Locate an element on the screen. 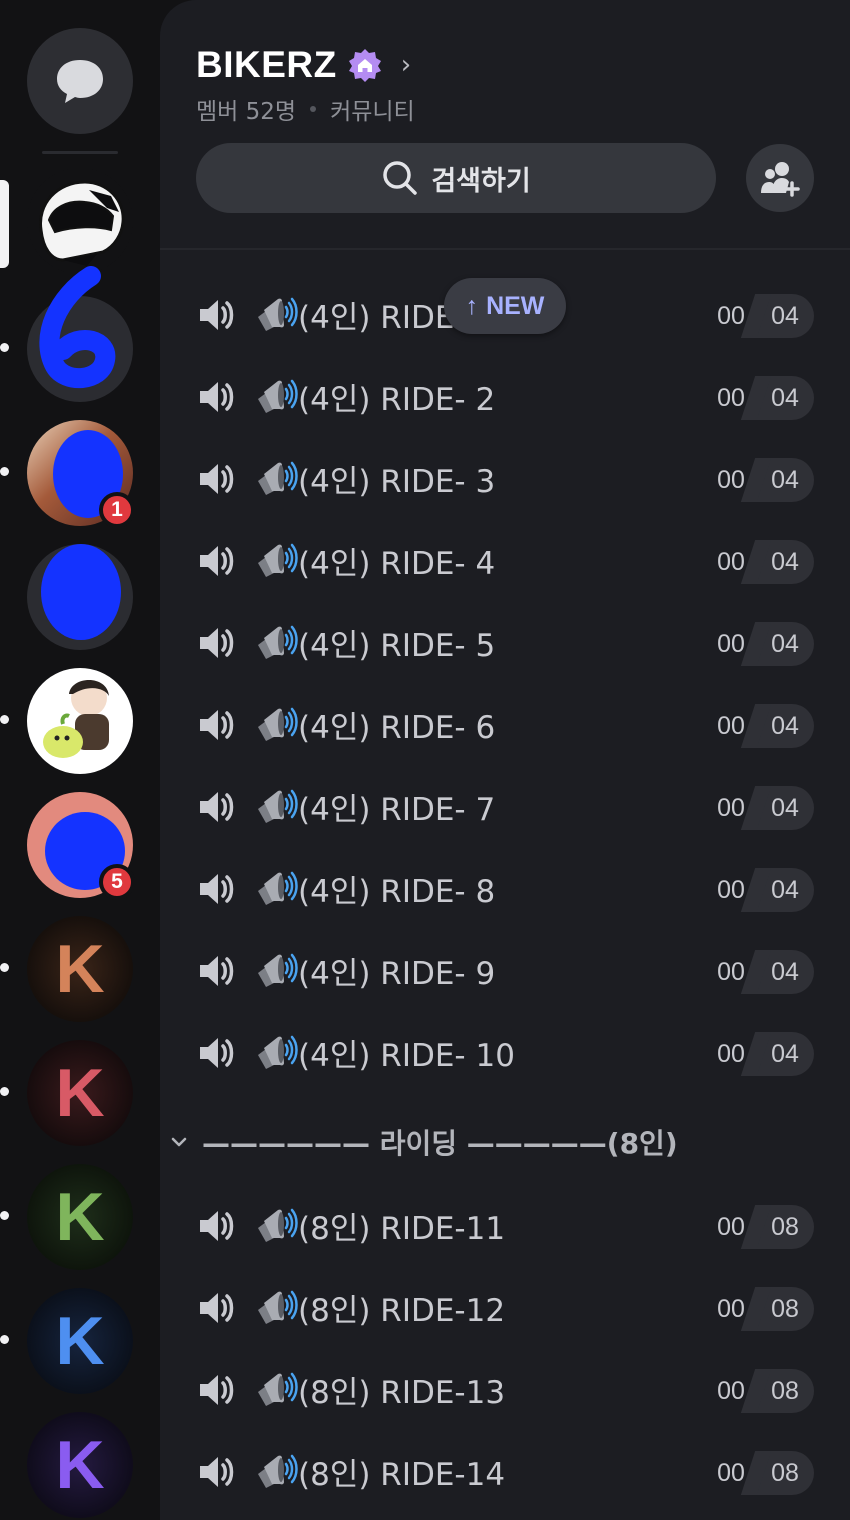 The width and height of the screenshot is (850, 1520). category-header: —————— 라이딩 —————(8인) is located at coordinates (424, 1142).